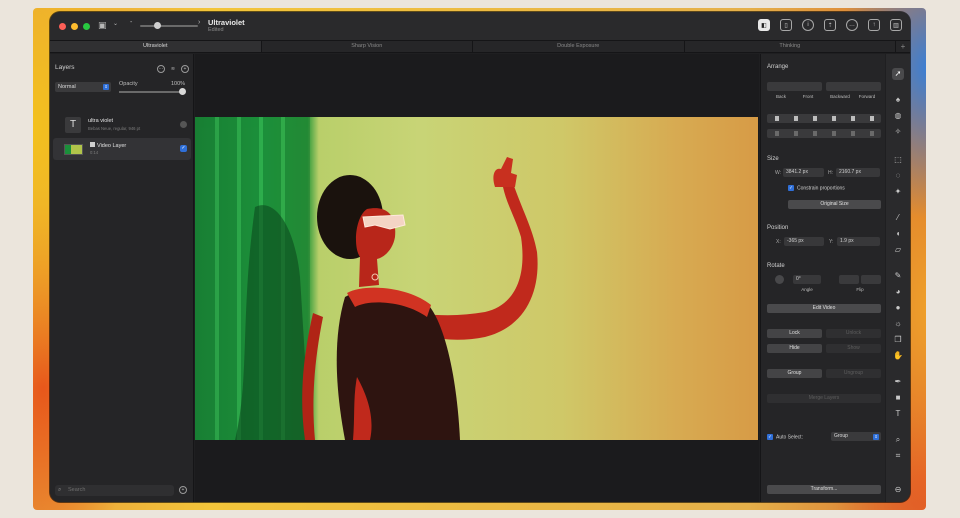 The height and width of the screenshot is (518, 960). Describe the element at coordinates (803, 172) in the screenshot. I see `width-field: 3841.2 px` at that location.